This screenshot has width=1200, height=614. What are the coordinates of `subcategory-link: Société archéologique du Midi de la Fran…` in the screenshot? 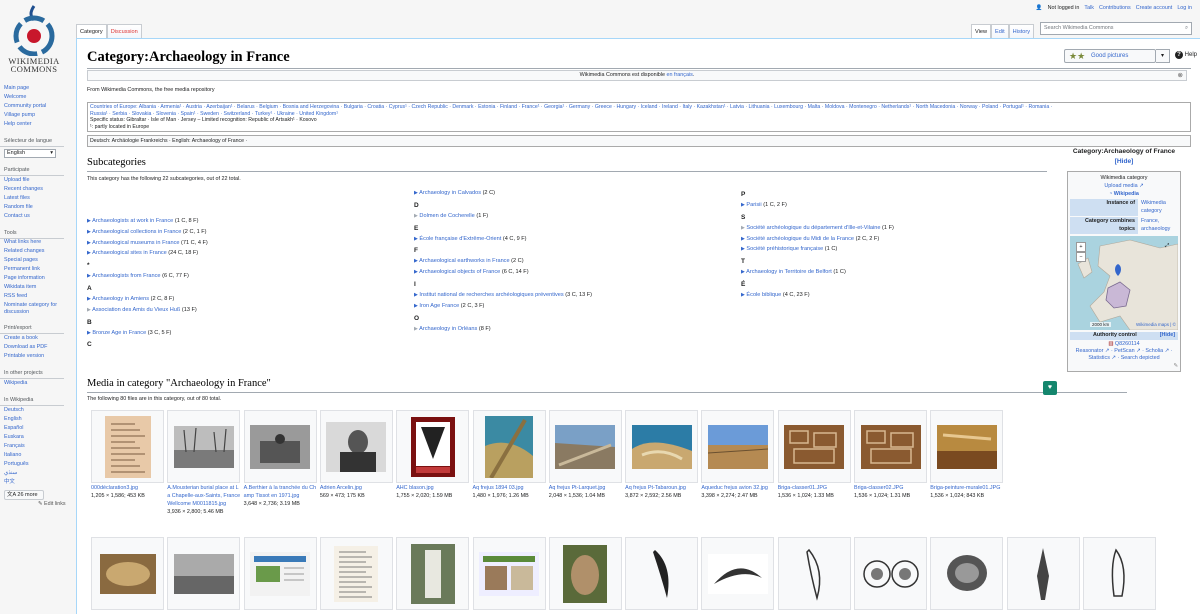 It's located at (800, 239).